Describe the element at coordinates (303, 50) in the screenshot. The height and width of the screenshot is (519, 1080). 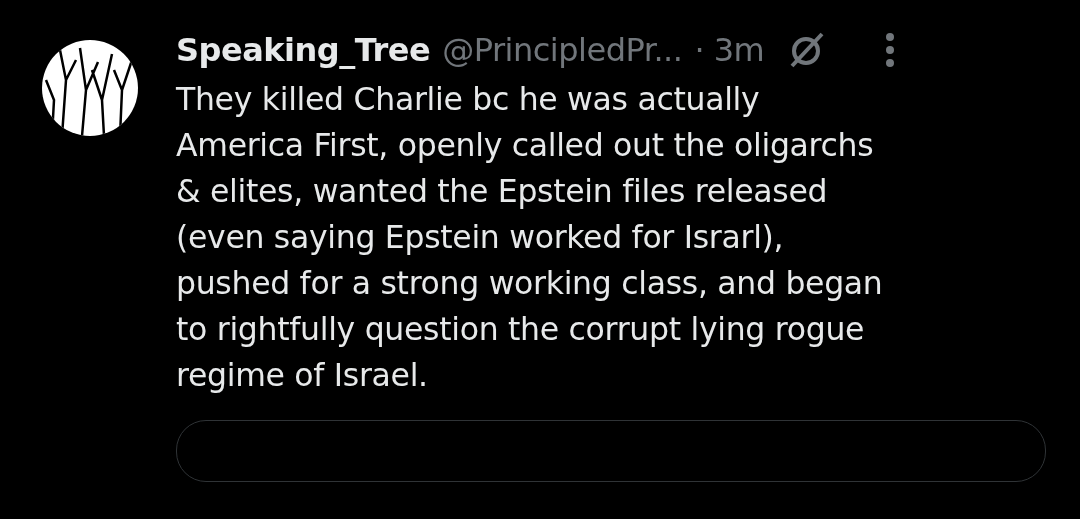
I see `author-name: Speaking_Tree` at that location.